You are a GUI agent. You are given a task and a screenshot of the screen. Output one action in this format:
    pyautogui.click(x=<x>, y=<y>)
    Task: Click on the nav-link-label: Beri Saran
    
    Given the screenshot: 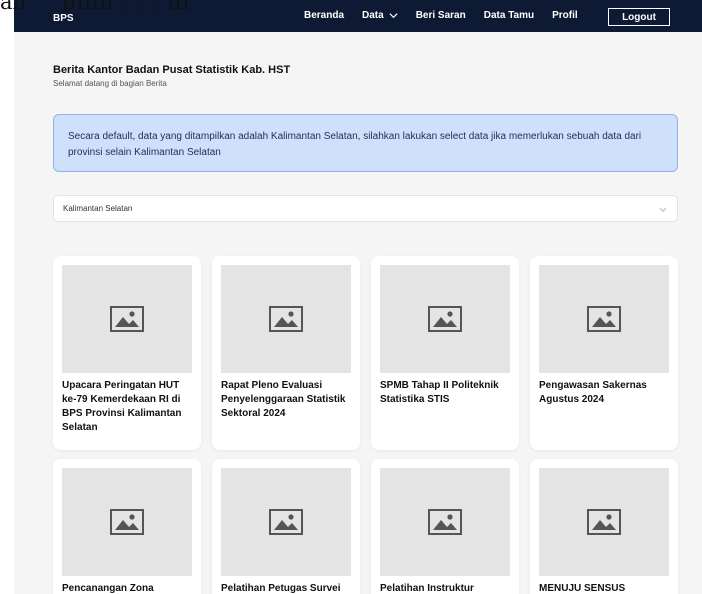 What is the action you would take?
    pyautogui.click(x=440, y=15)
    